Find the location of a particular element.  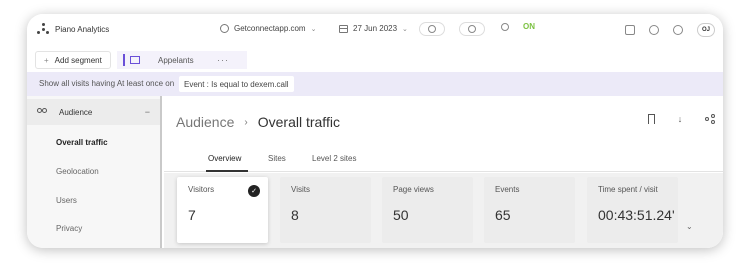

metric-label: Visitors is located at coordinates (201, 189).